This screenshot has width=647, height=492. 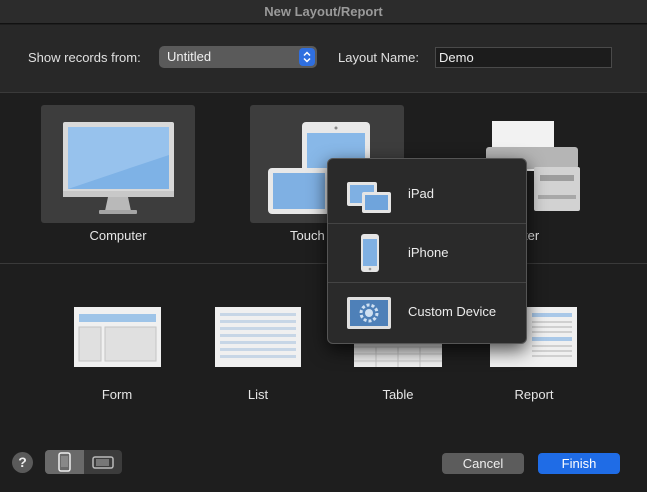 I want to click on menu-item-custom-device: Custom Device, so click(x=427, y=312).